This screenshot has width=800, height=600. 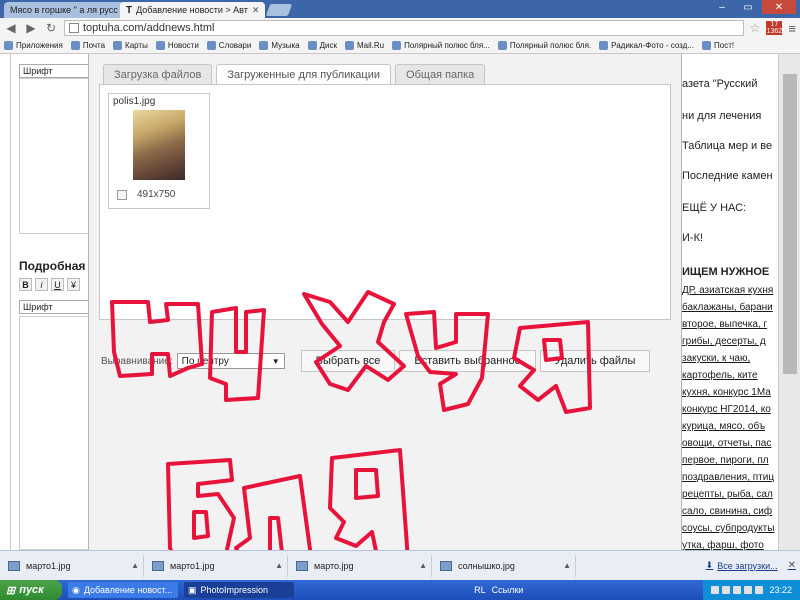 I want to click on tag-link: кухня, конкурс 1Ма, so click(x=726, y=392).